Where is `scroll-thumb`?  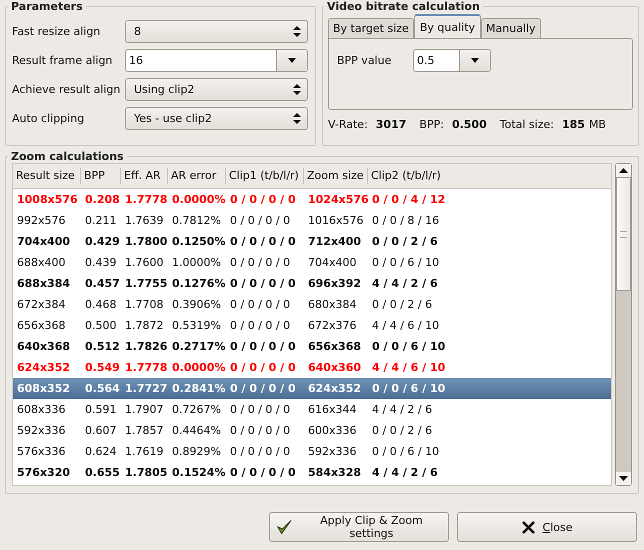
scroll-thumb is located at coordinates (623, 234).